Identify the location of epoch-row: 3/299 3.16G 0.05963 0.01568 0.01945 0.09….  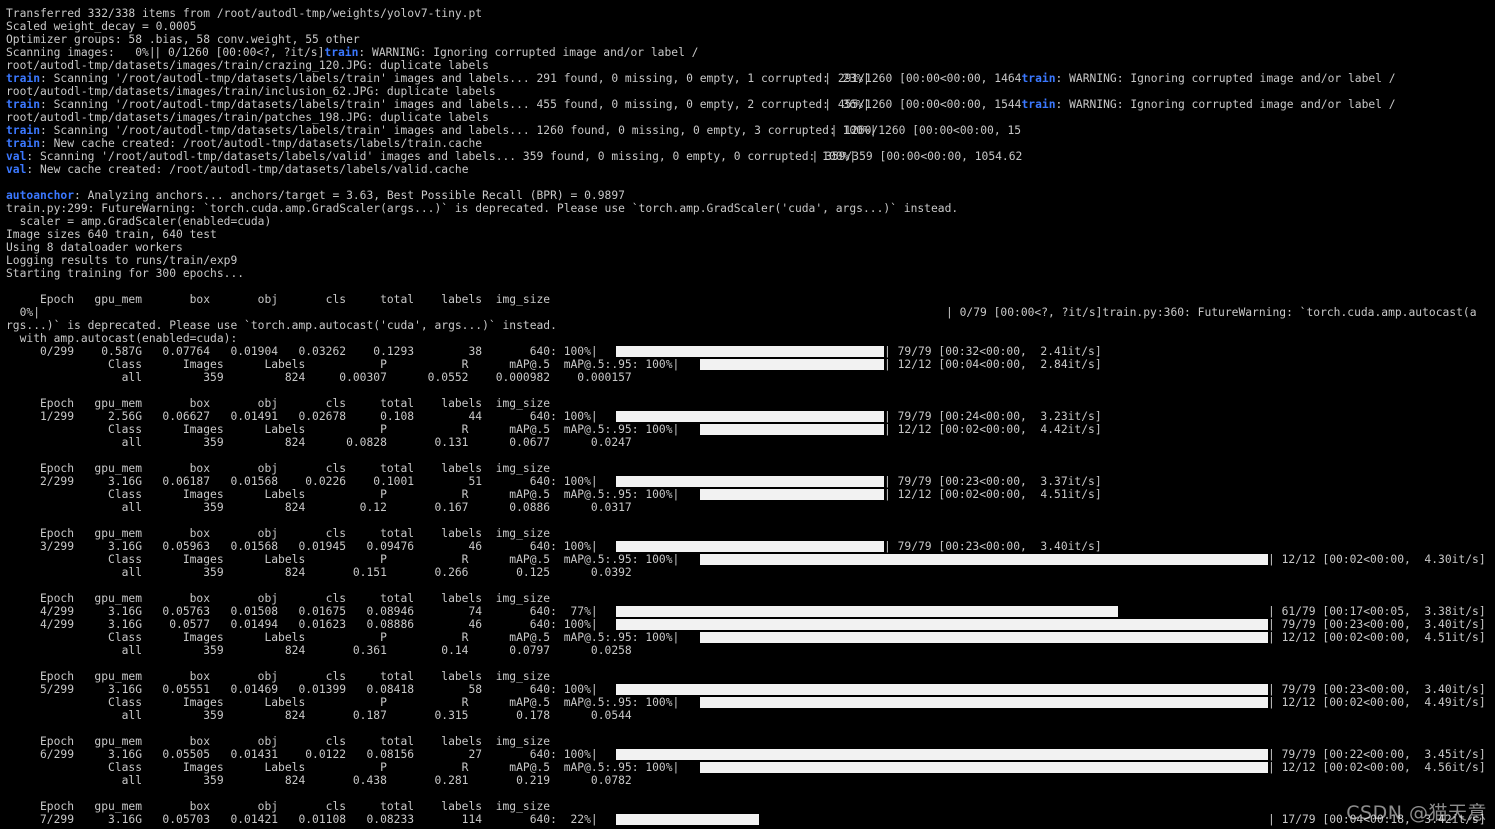
(302, 546).